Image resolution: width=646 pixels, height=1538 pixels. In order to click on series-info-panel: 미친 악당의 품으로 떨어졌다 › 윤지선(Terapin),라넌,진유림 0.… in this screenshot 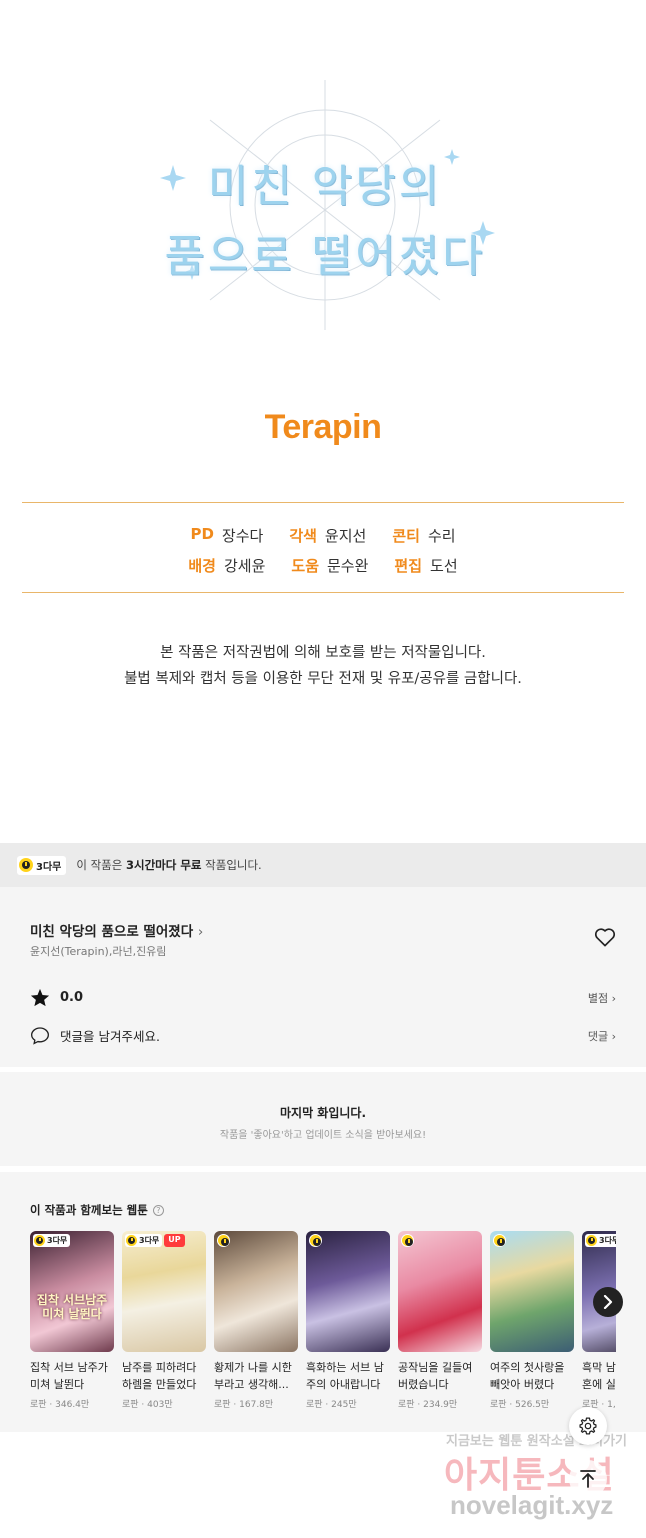, I will do `click(323, 978)`.